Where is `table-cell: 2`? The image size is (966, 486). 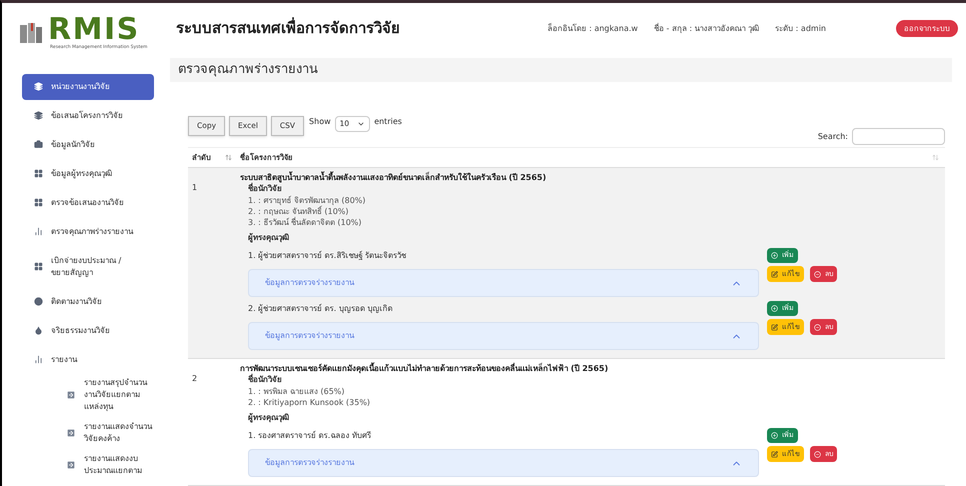 table-cell: 2 is located at coordinates (195, 378).